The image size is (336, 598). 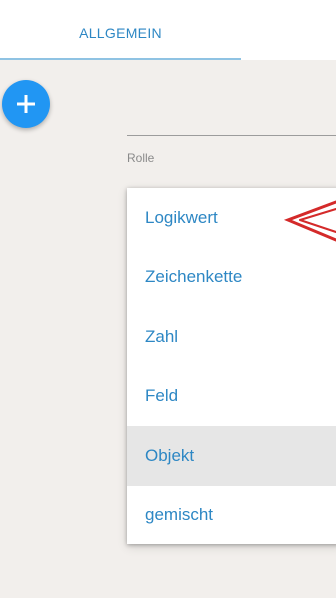 I want to click on menu-item-feld: Feld, so click(x=231, y=397).